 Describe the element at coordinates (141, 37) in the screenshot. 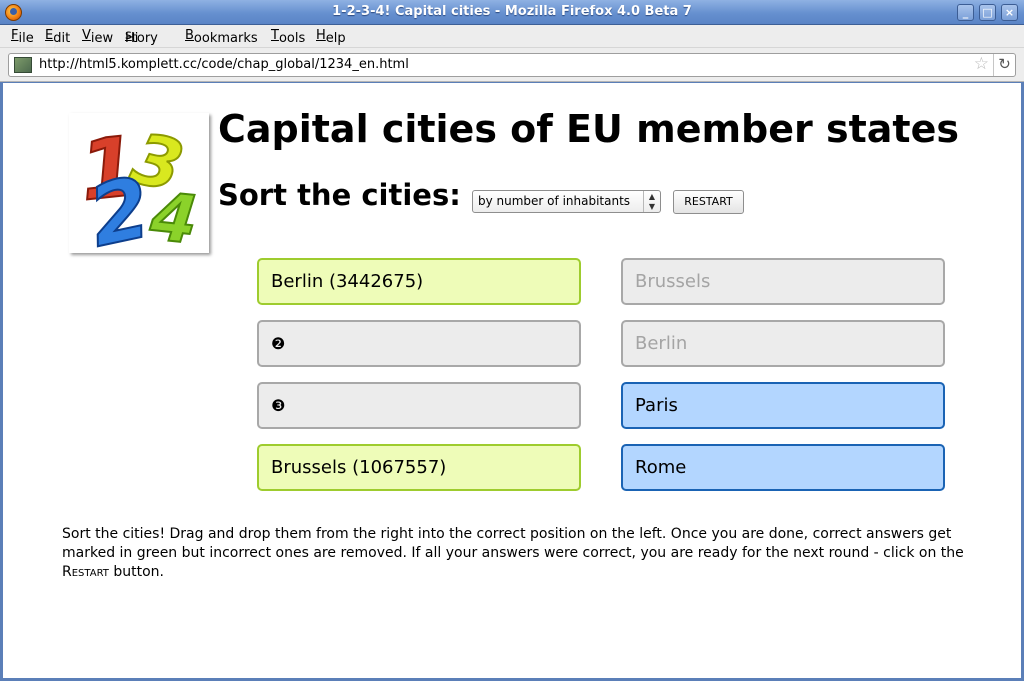

I see `menu-history: Hi s tory` at that location.